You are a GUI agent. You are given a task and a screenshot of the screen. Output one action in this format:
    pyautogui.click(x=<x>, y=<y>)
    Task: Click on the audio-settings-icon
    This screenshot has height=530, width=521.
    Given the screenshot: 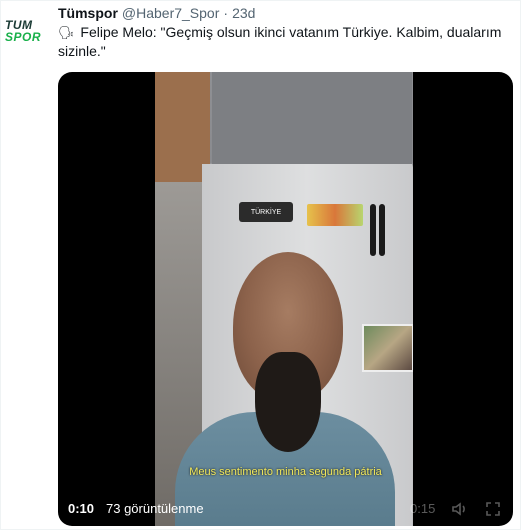 What is the action you would take?
    pyautogui.click(x=460, y=509)
    